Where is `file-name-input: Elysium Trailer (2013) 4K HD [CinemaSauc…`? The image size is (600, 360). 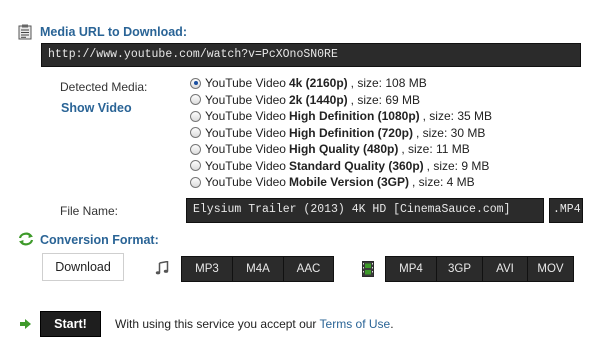 file-name-input: Elysium Trailer (2013) 4K HD [CinemaSauc… is located at coordinates (365, 210).